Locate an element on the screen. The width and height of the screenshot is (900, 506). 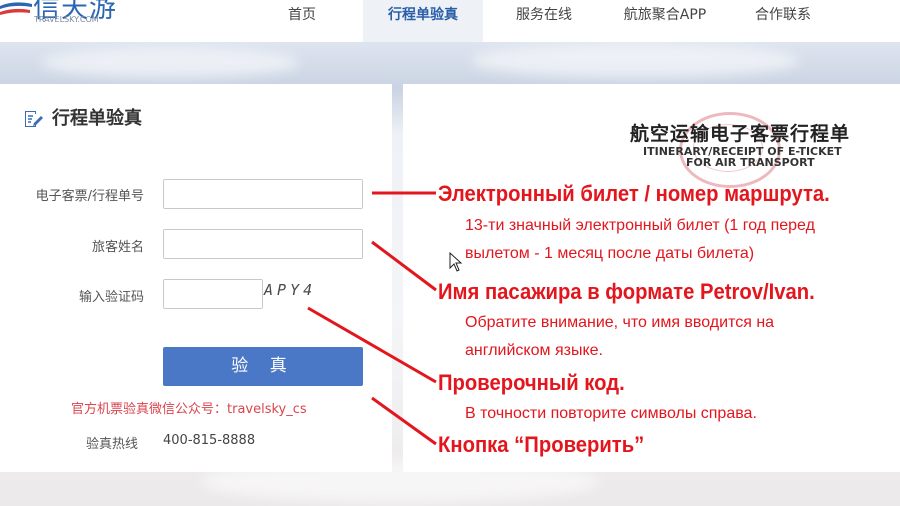
annotation-name-note-1: Обратите внимание, что имя вводится на is located at coordinates (620, 322).